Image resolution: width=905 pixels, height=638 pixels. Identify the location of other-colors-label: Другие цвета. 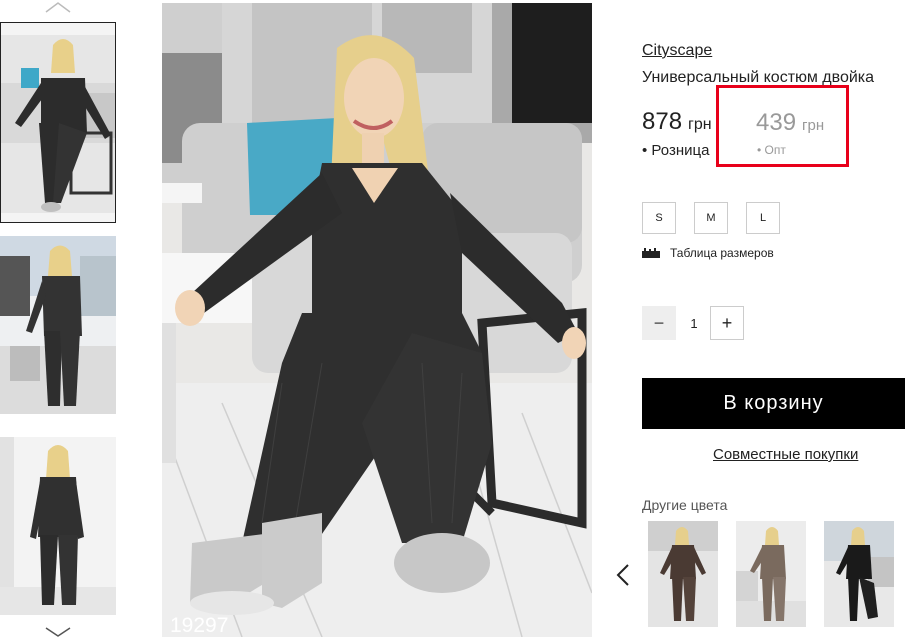
(685, 505).